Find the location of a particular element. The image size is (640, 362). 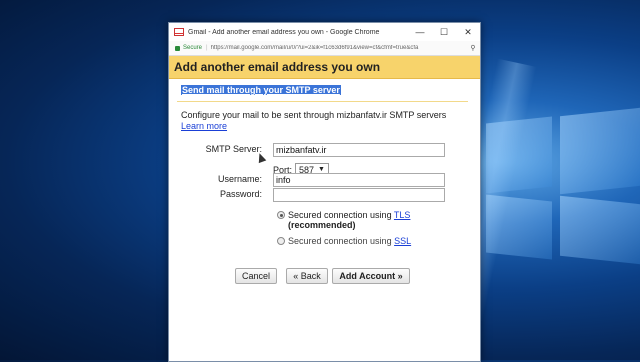

back-button: « Back is located at coordinates (307, 276).